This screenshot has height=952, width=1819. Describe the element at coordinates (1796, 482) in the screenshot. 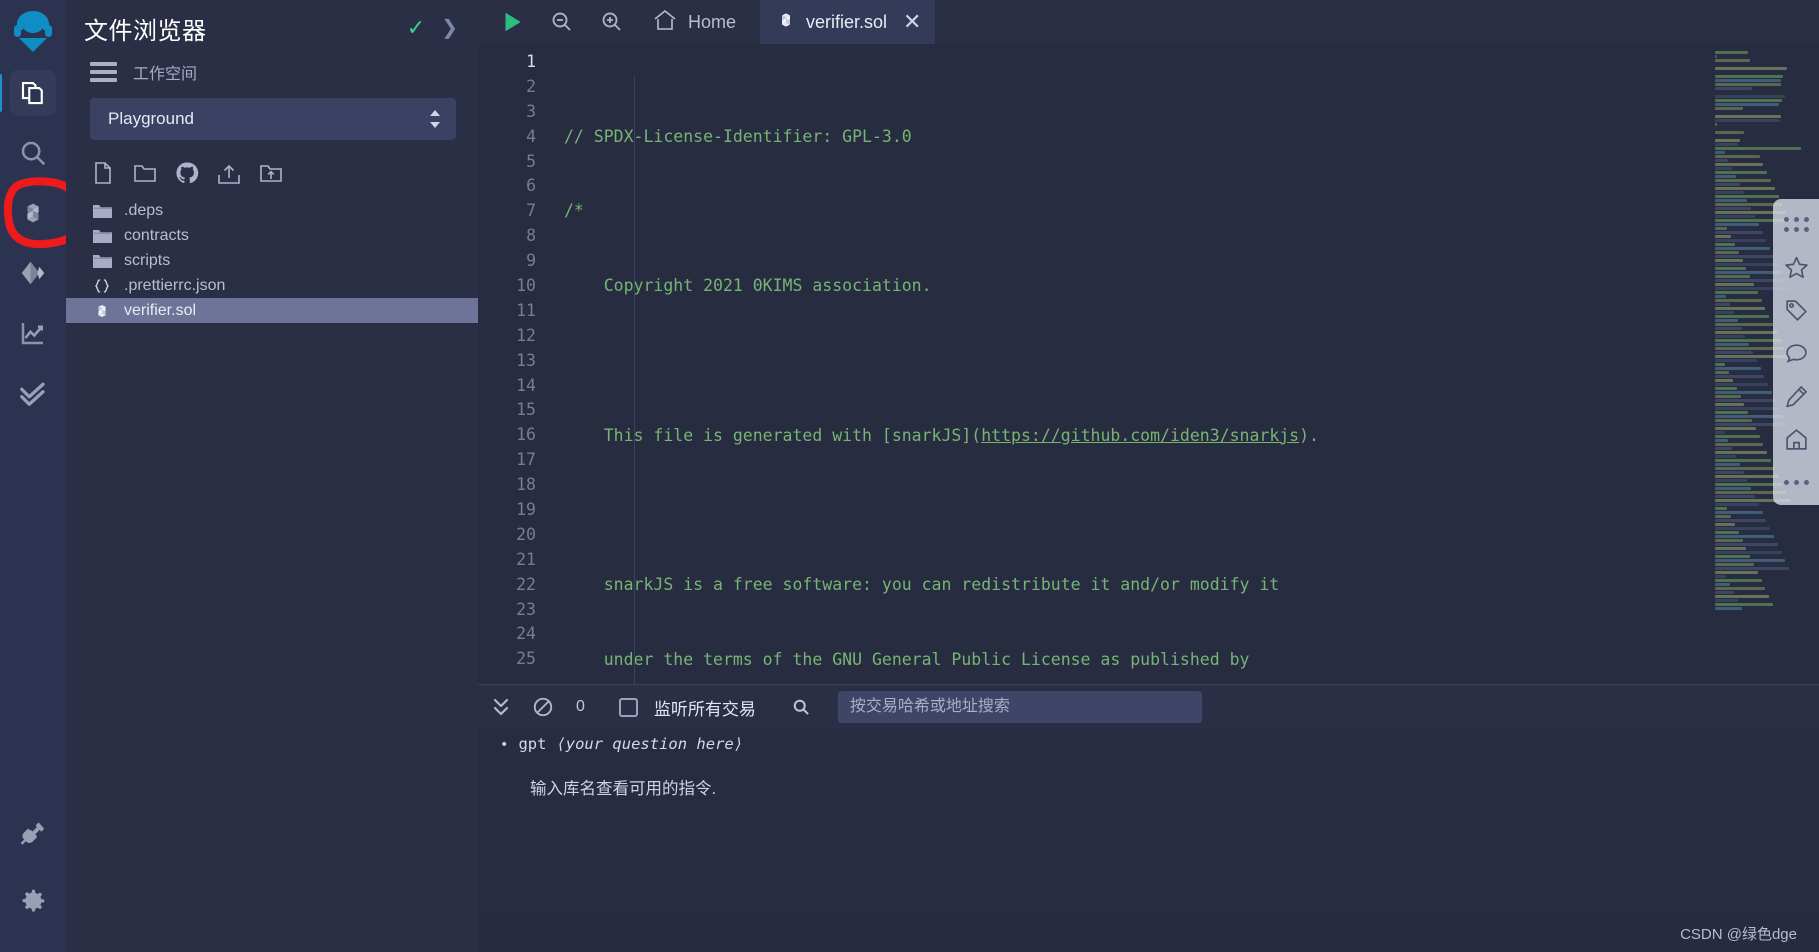

I see `ellipsis-icon` at that location.